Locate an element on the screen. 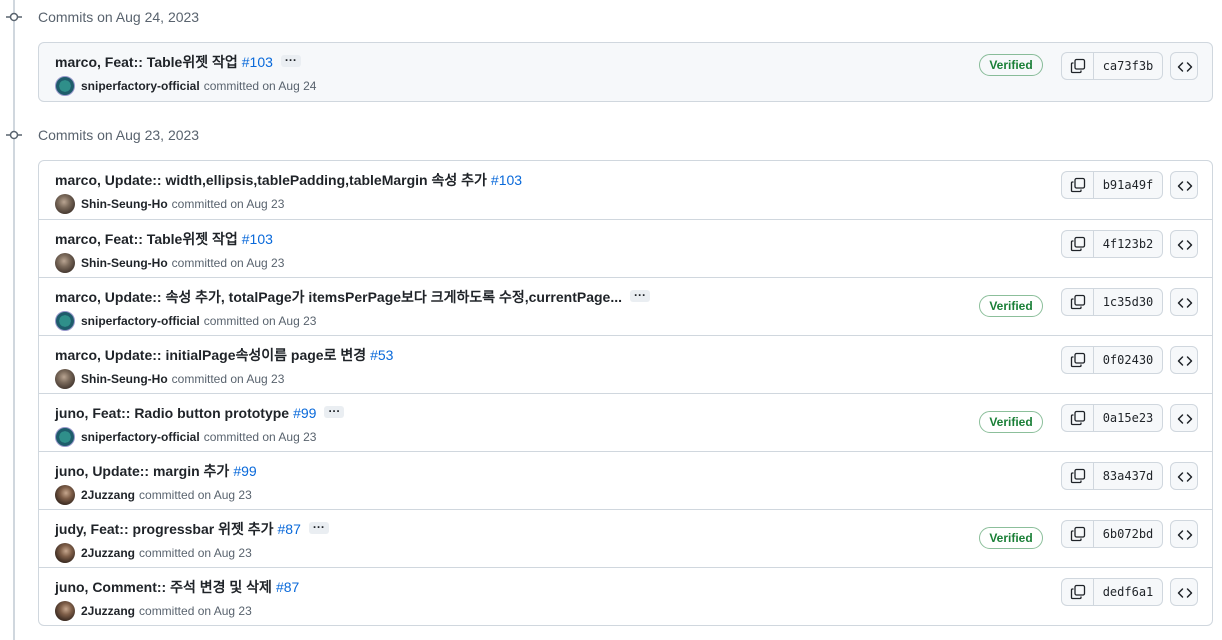 The image size is (1222, 640). commit-message: juno, Comment:: 주석 변경 및 삭제 #87 is located at coordinates (177, 587).